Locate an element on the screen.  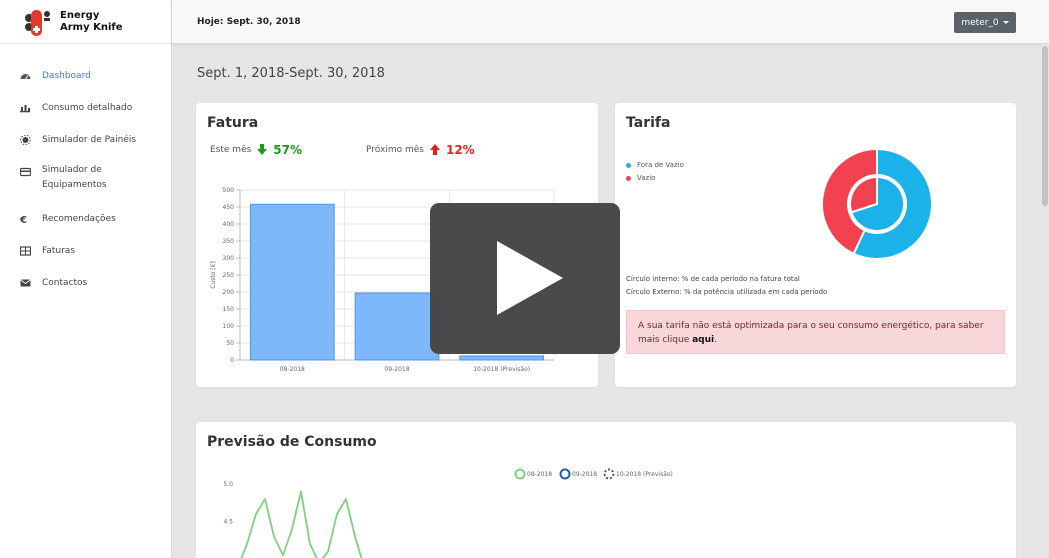
y-axis-label: Custo [€] is located at coordinates (213, 275).